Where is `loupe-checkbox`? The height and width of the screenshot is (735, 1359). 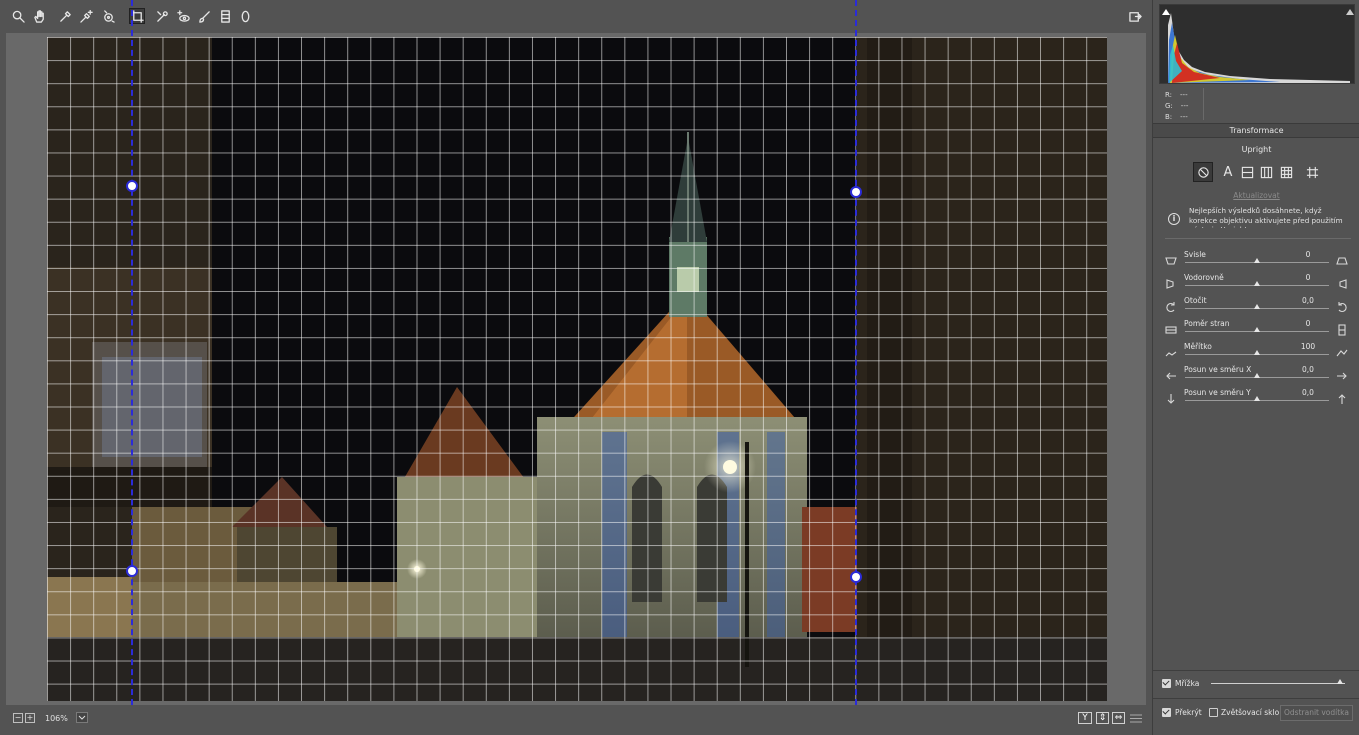 loupe-checkbox is located at coordinates (1213, 712).